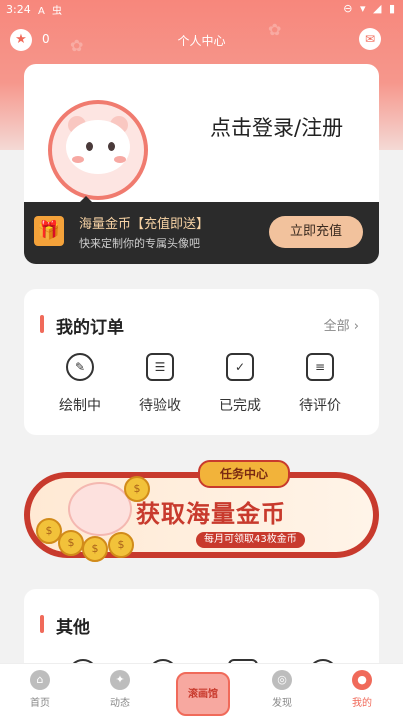  Describe the element at coordinates (211, 514) in the screenshot. I see `banner-title: 获取海量金币` at that location.